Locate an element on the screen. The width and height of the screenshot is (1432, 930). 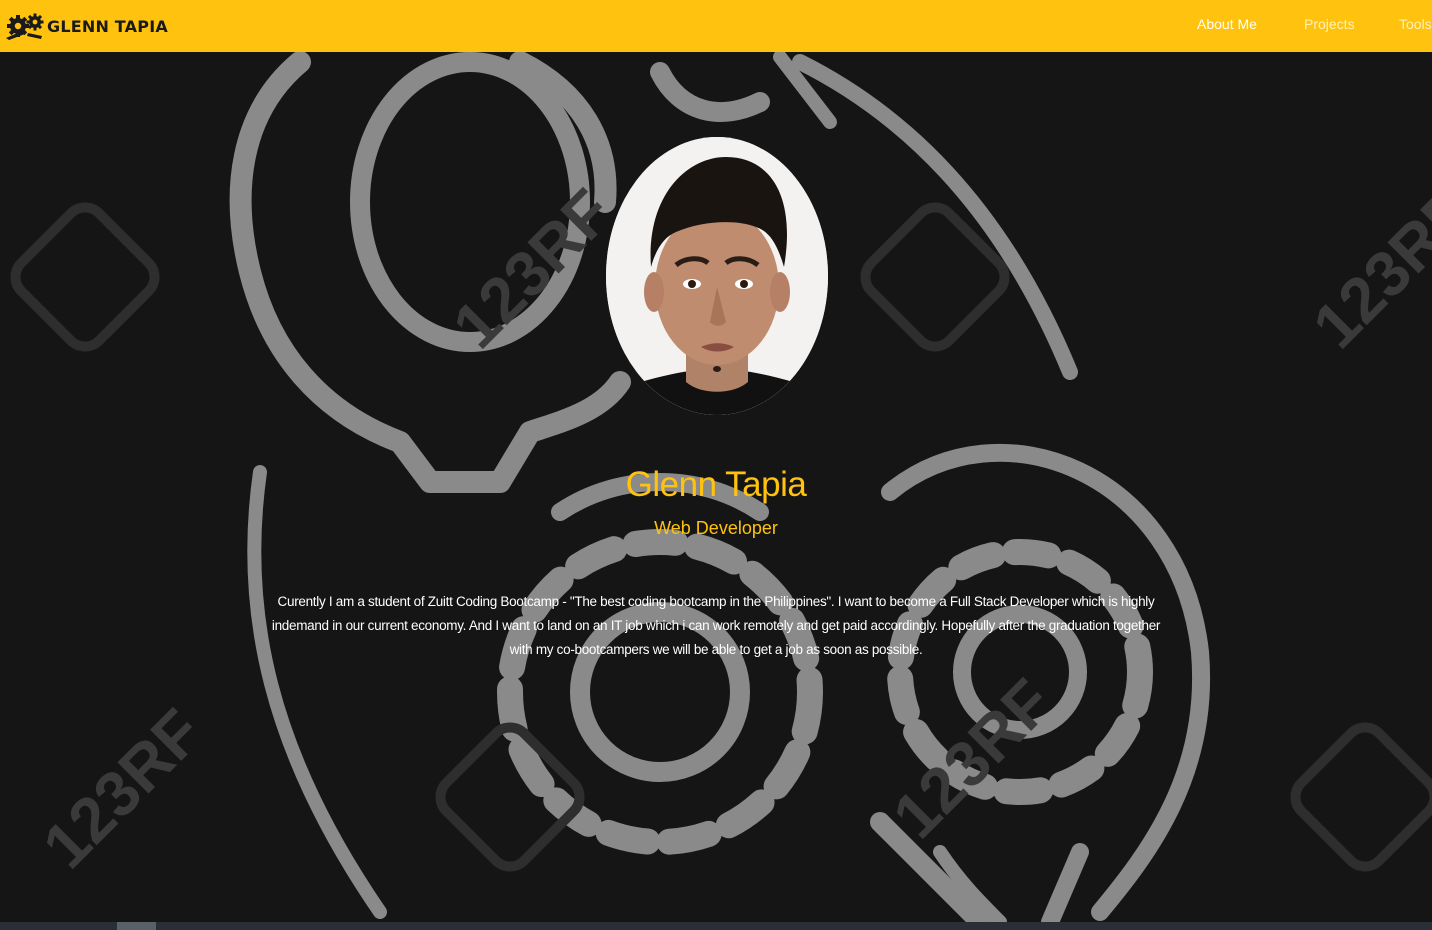
hero-role: Web Developer is located at coordinates (716, 528).